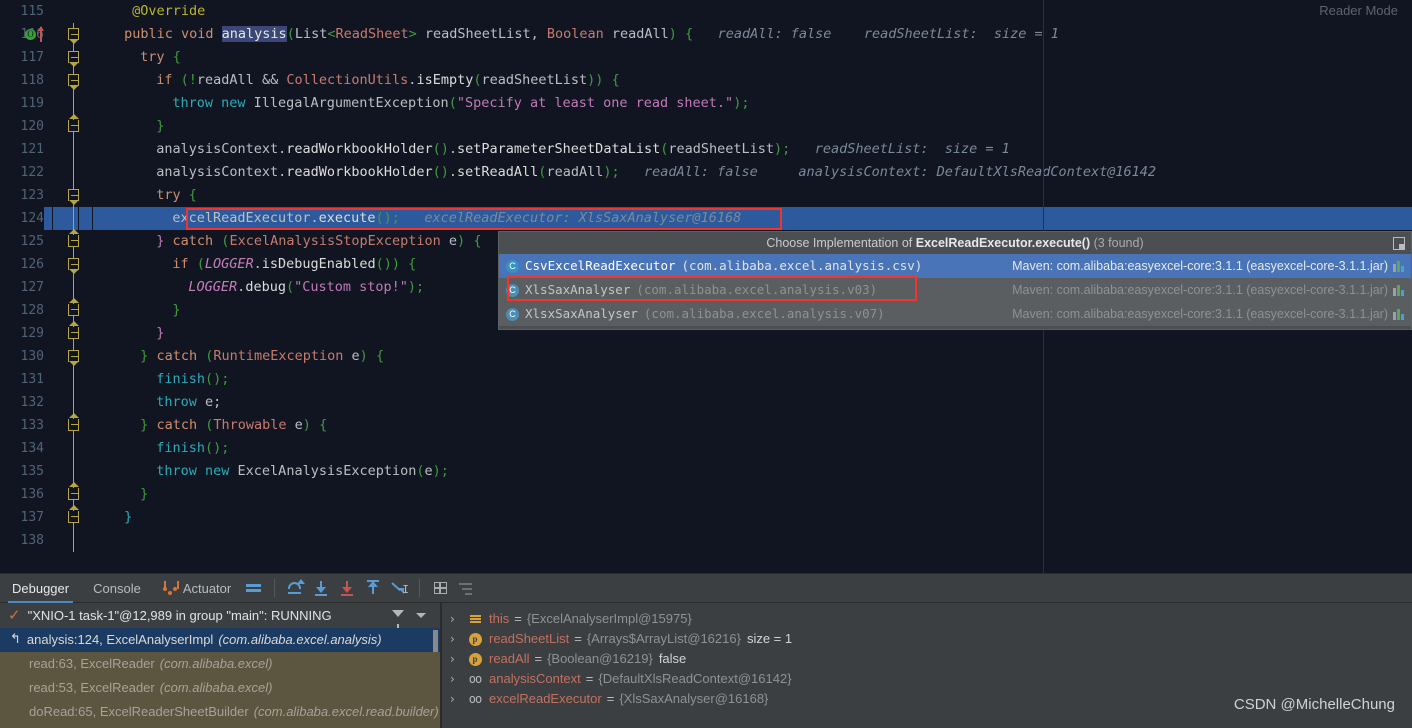 The height and width of the screenshot is (728, 1412). I want to click on code-line: 131 finish();, so click(706, 379).